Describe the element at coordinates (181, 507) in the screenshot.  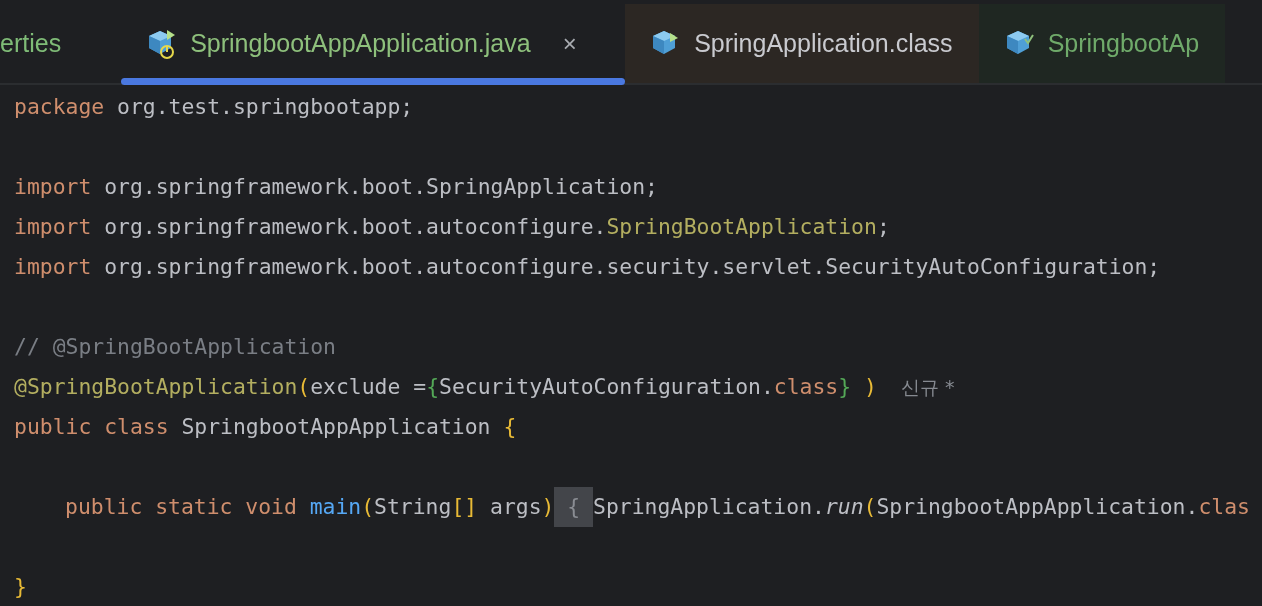
I see `code-token: public static void` at that location.